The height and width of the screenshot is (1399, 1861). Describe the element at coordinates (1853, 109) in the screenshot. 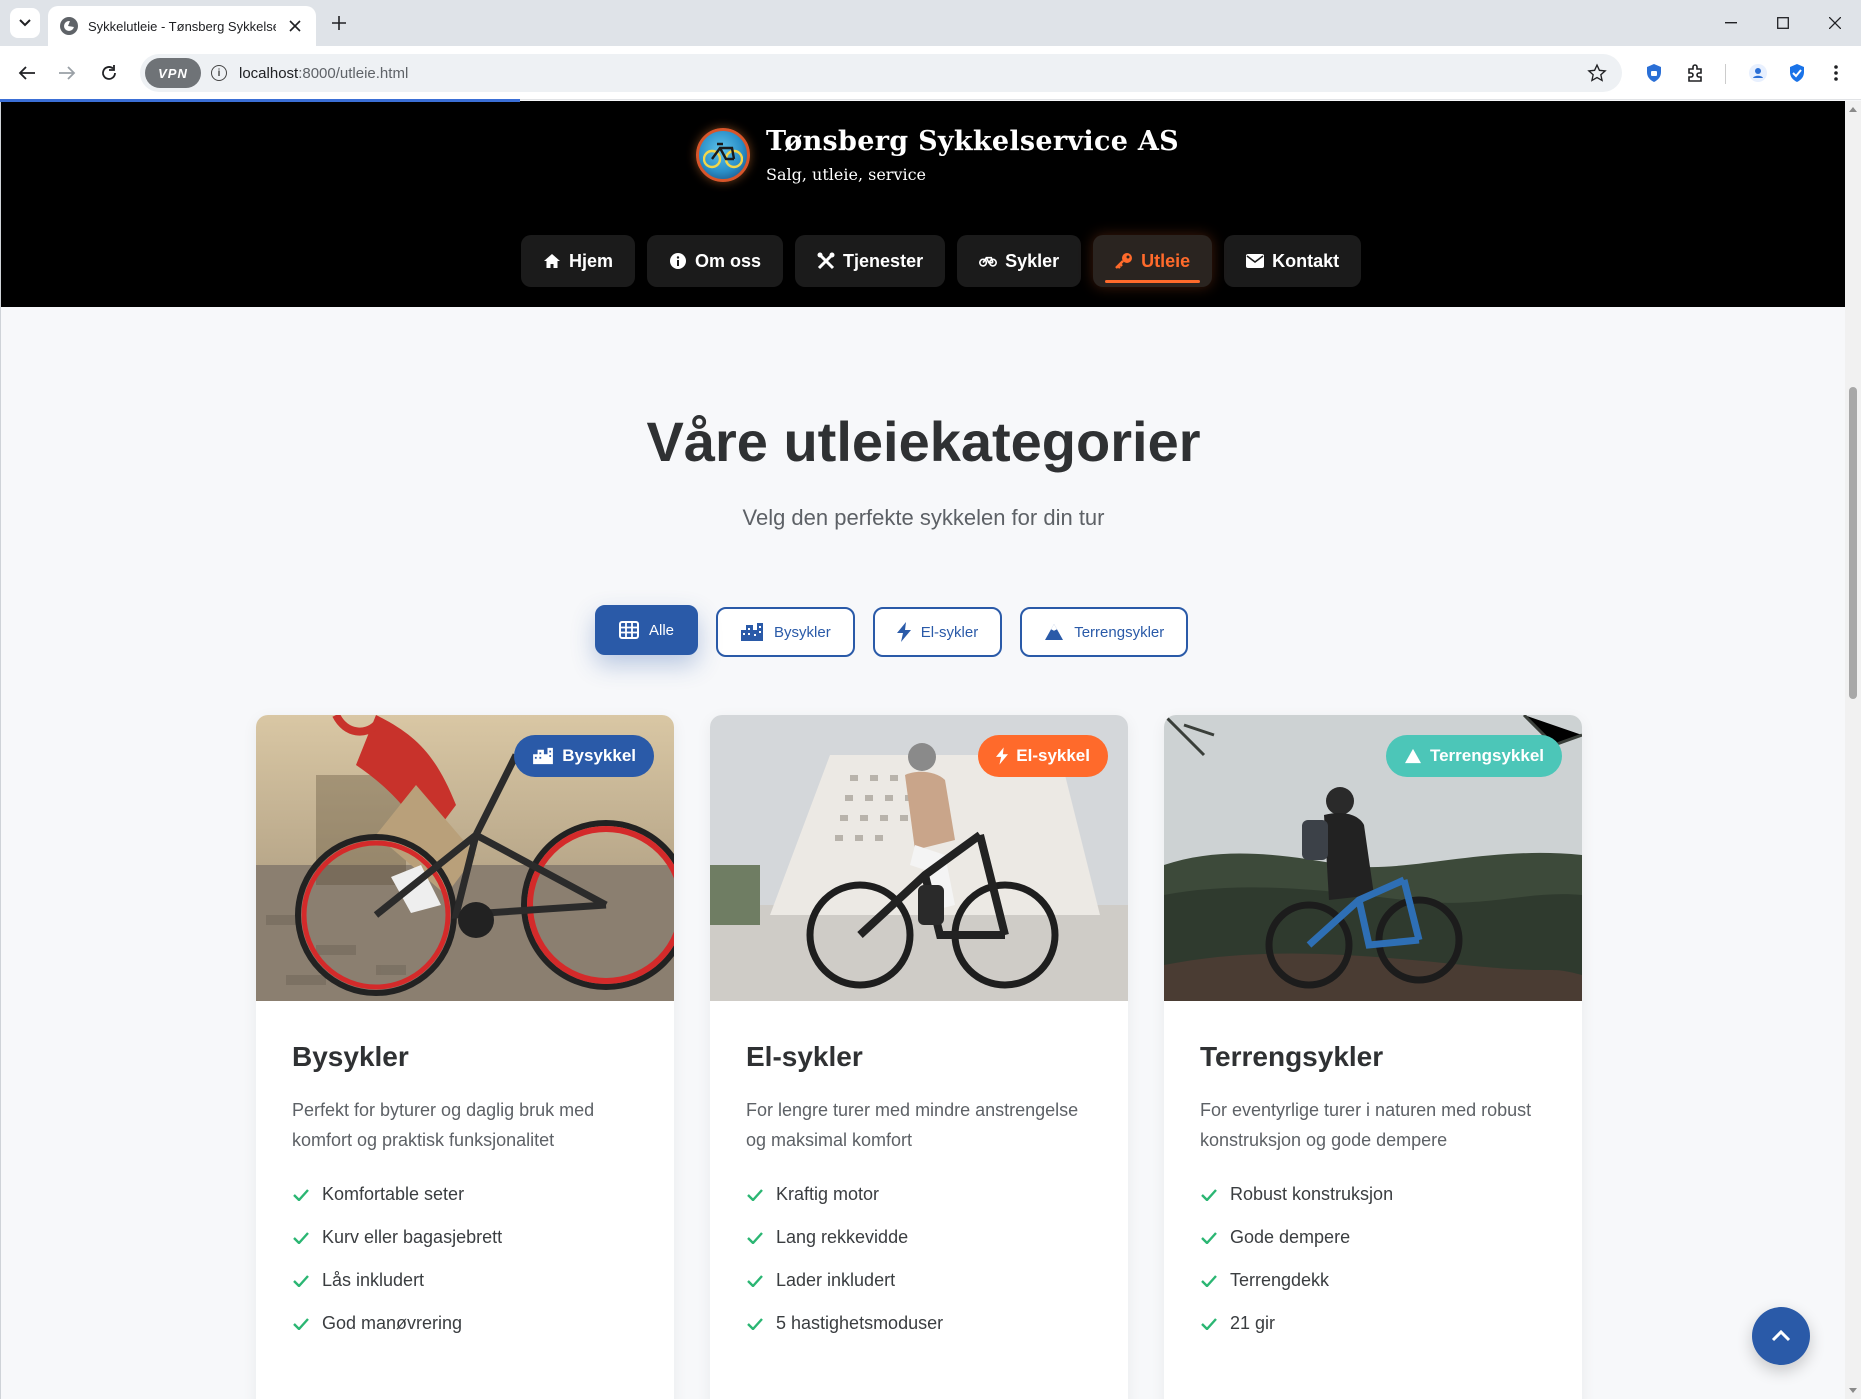

I see `scroll-up-arrow-icon` at that location.